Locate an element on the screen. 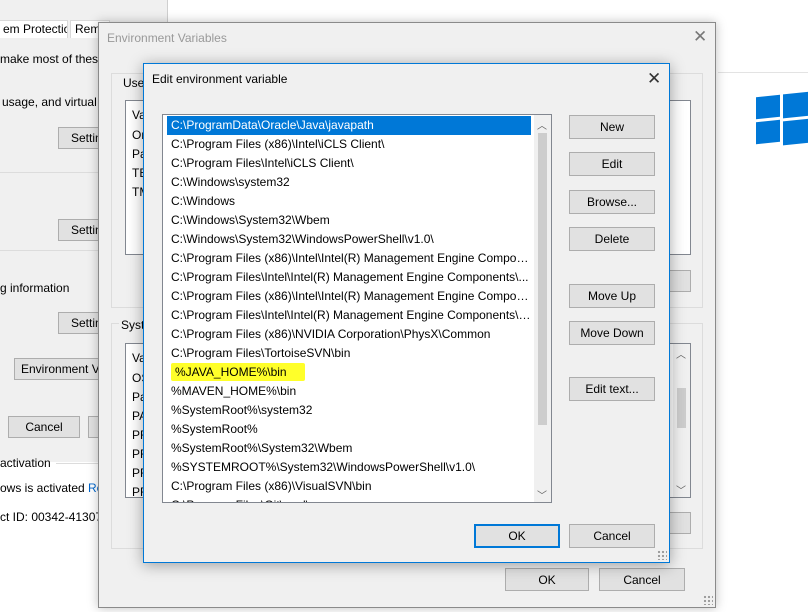 This screenshot has width=808, height=612. path-list-item: C:\Program Files\Git\cmd\ is located at coordinates (350, 499).